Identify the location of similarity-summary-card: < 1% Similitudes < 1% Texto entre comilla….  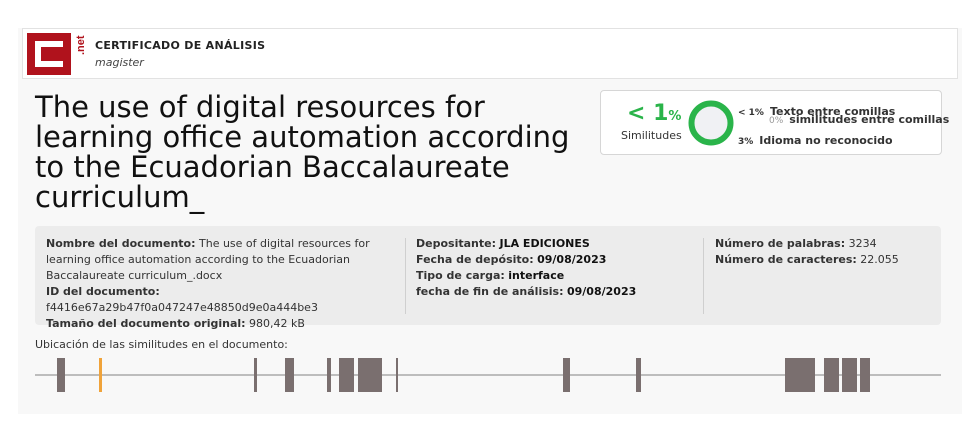
(774, 122).